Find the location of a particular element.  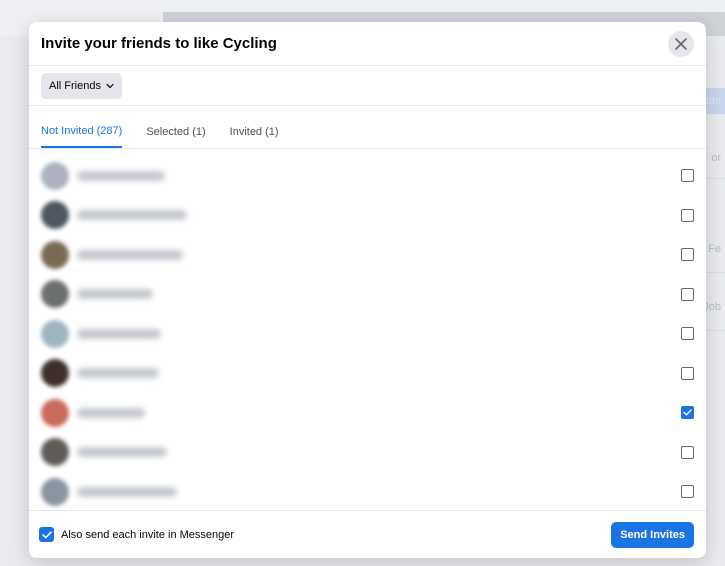

send-invites-button: Send Invites is located at coordinates (652, 534).